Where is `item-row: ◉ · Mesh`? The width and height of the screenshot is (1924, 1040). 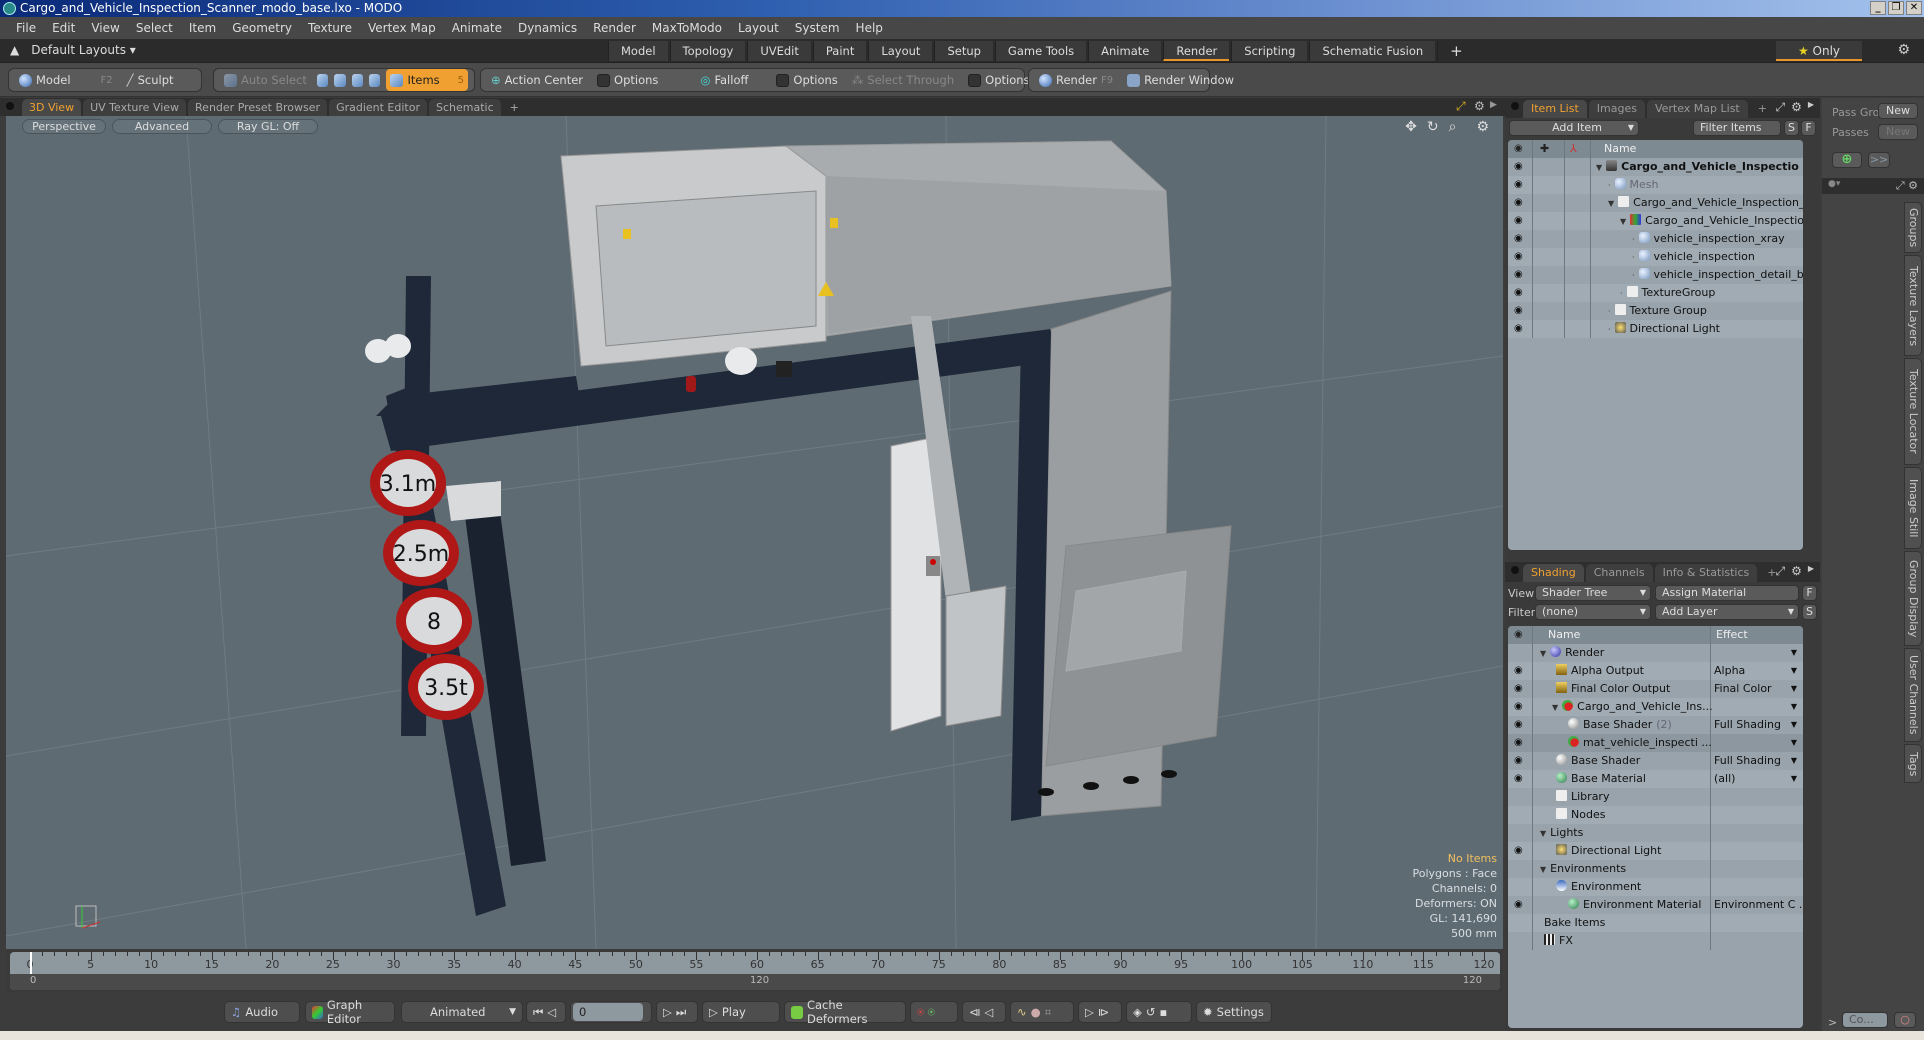
item-row: ◉ · Mesh is located at coordinates (1655, 185).